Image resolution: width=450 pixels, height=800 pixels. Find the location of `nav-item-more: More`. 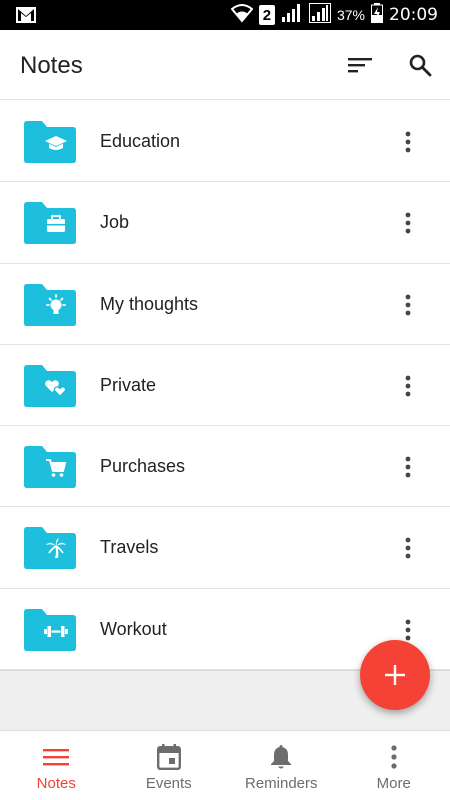

nav-item-more: More is located at coordinates (394, 765).